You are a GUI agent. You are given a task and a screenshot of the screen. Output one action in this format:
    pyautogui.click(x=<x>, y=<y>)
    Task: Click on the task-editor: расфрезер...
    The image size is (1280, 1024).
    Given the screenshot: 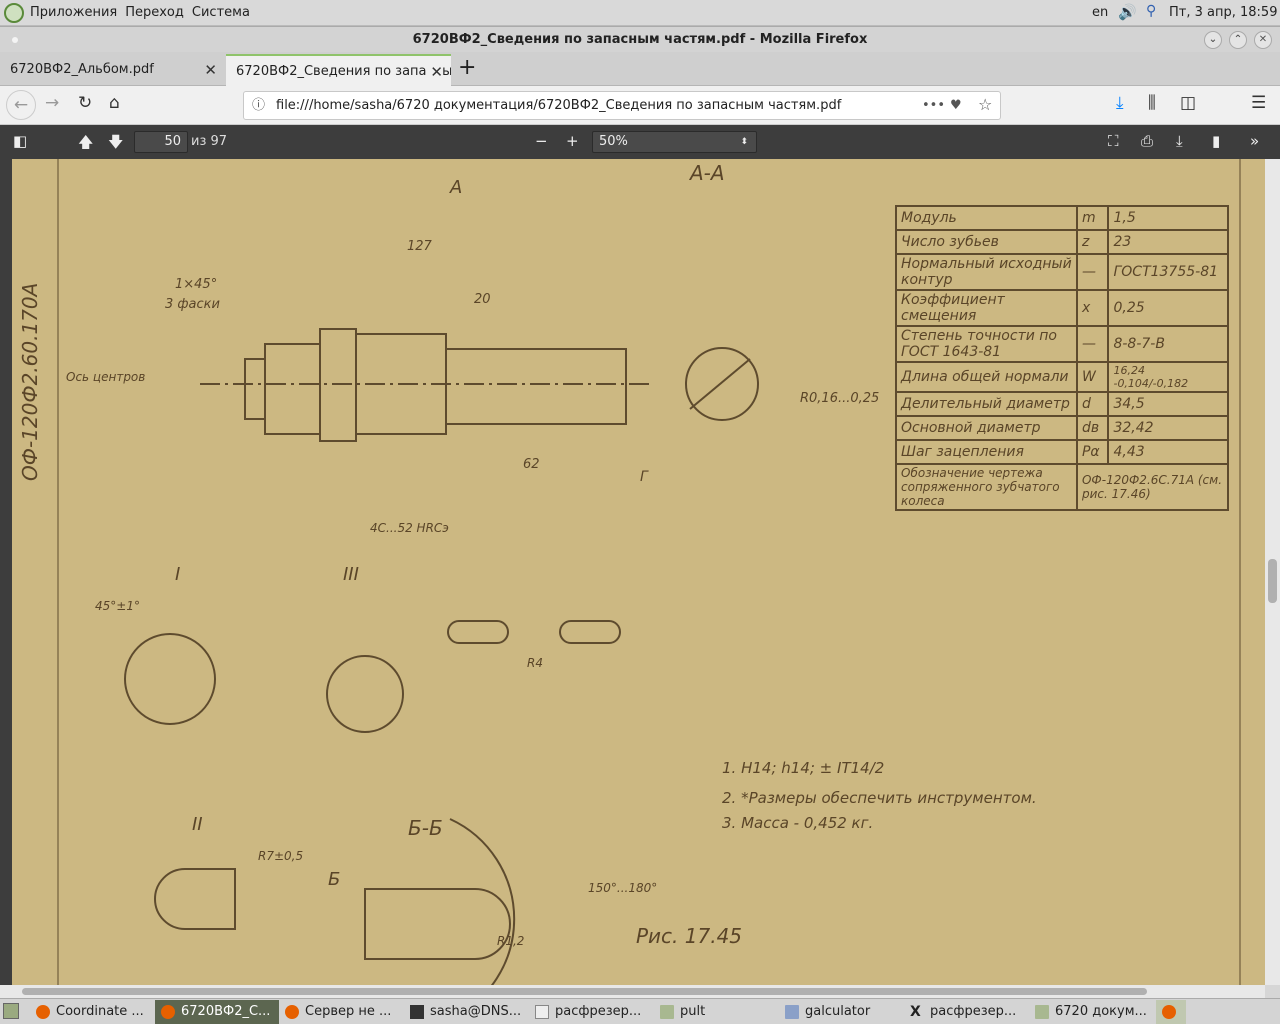 What is the action you would take?
    pyautogui.click(x=591, y=1012)
    